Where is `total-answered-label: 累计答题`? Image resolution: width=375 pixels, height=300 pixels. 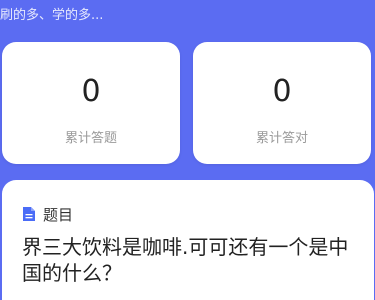 total-answered-label: 累计答题 is located at coordinates (90, 138).